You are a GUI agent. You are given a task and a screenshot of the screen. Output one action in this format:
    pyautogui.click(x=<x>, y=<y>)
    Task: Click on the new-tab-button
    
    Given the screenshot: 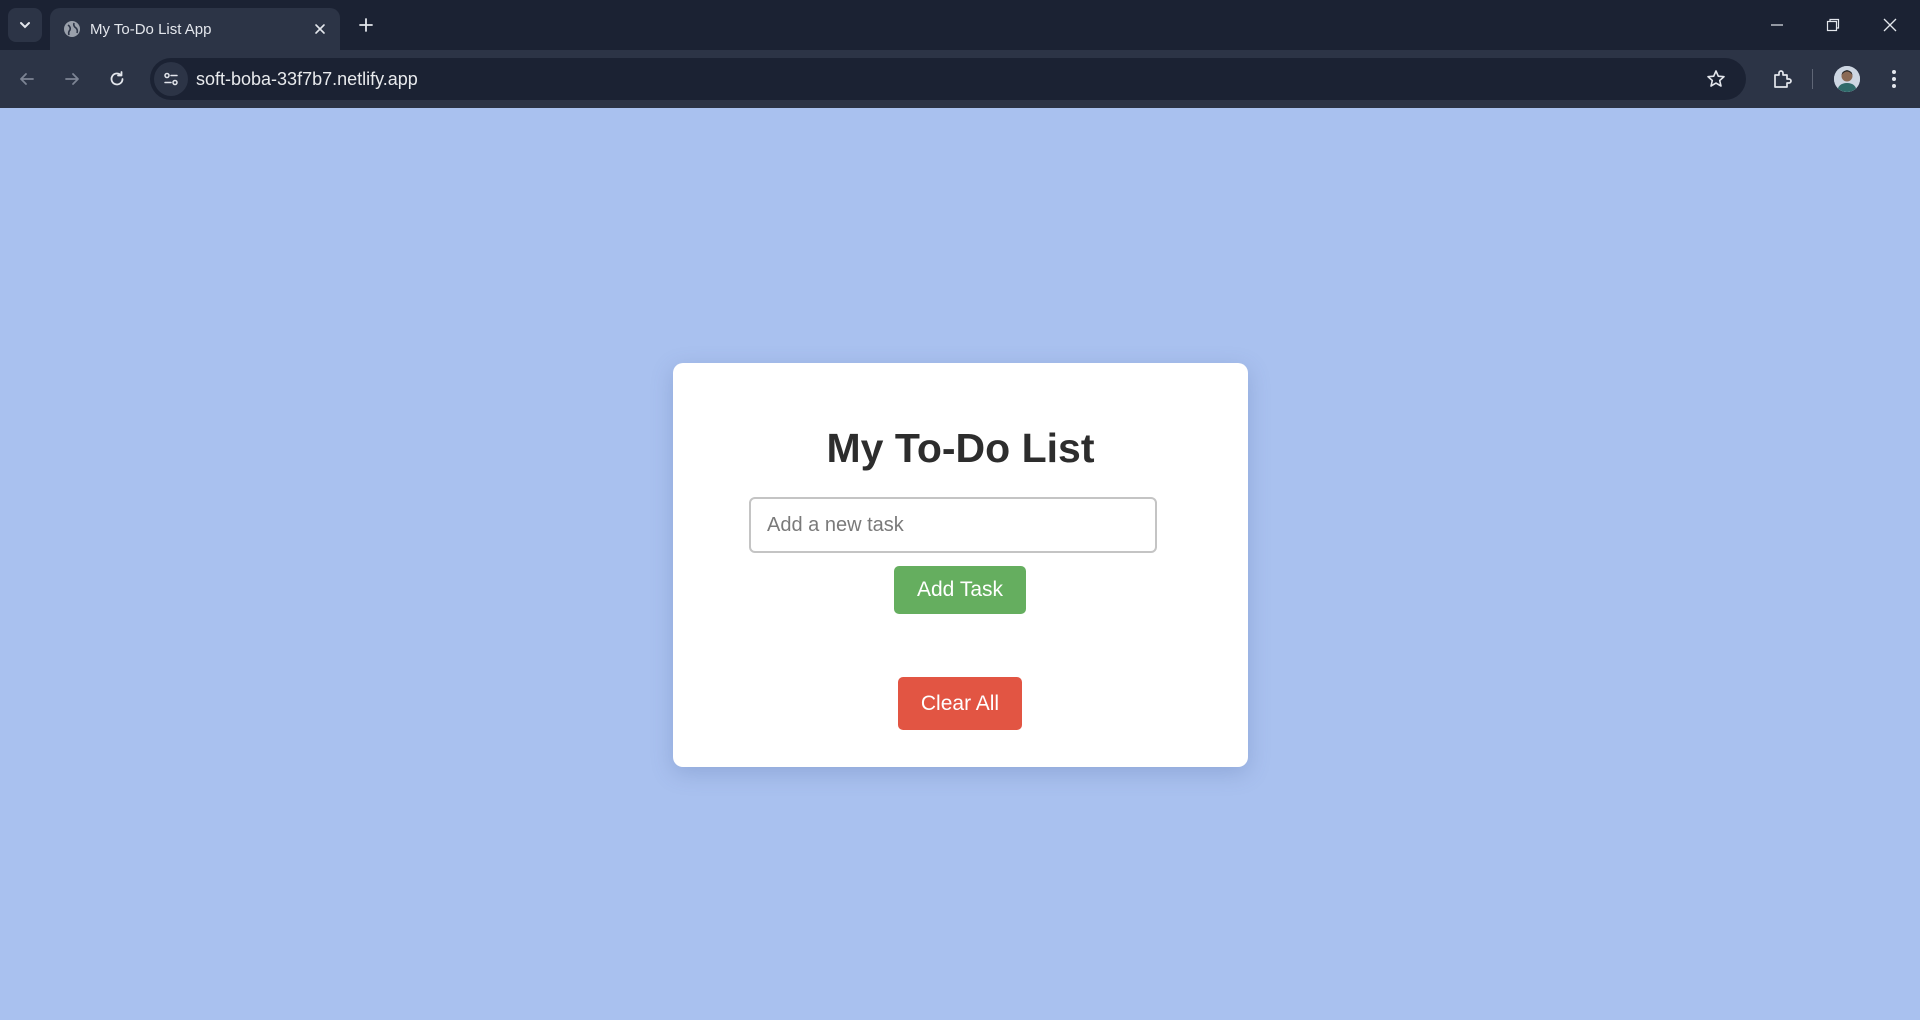 What is the action you would take?
    pyautogui.click(x=366, y=25)
    